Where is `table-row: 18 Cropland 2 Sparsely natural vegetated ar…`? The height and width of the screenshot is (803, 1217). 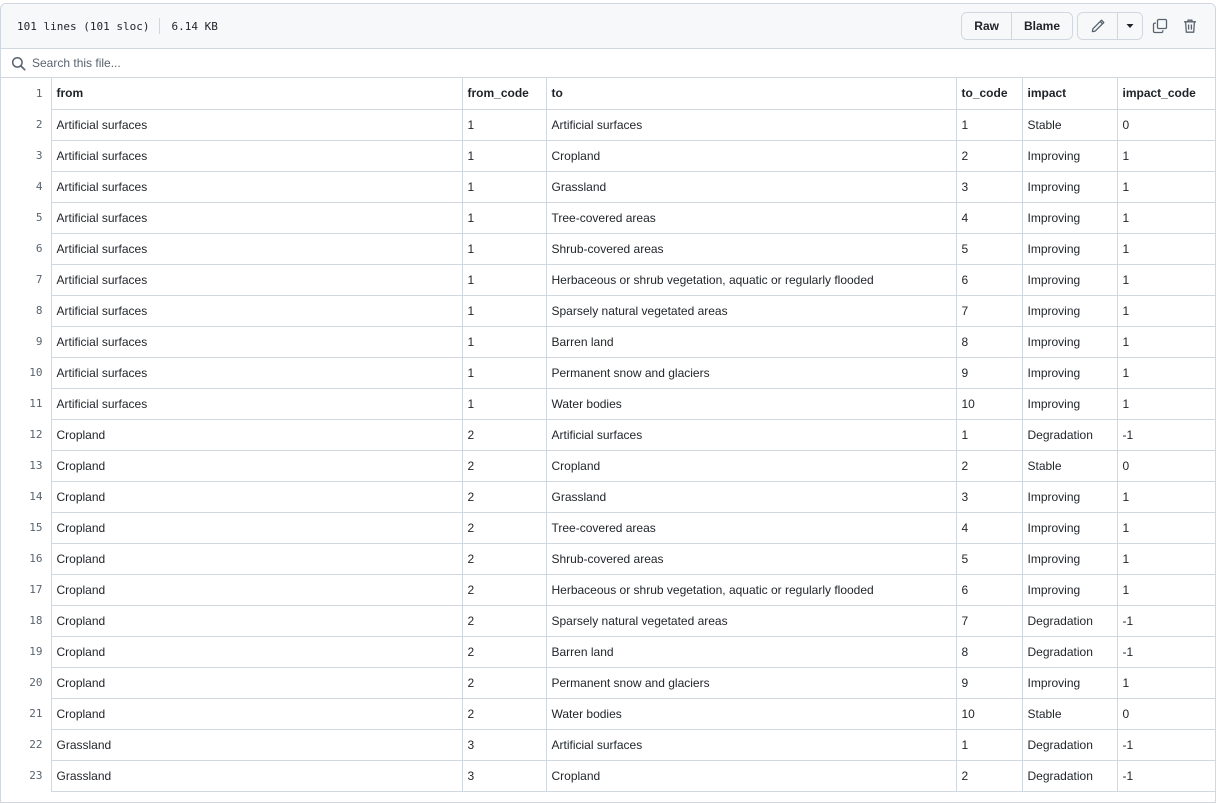
table-row: 18 Cropland 2 Sparsely natural vegetated ar… is located at coordinates (608, 620).